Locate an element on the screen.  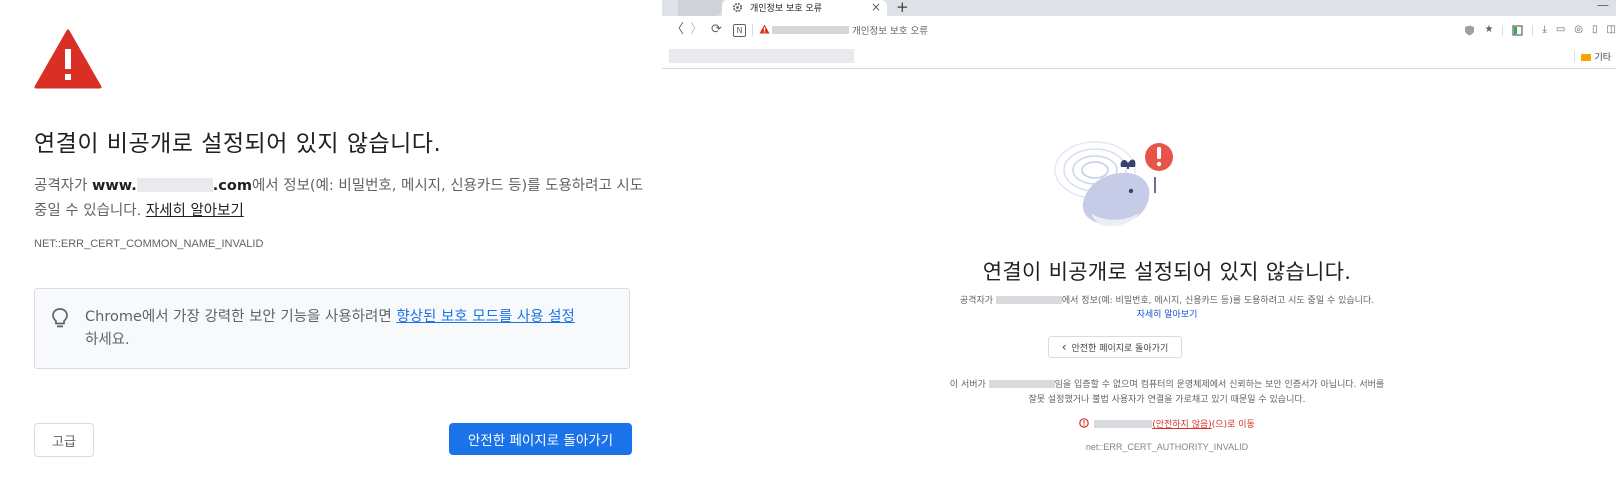
back-to-safety-button: ‹ 안전한 페이지로 돌아가기 is located at coordinates (1115, 347).